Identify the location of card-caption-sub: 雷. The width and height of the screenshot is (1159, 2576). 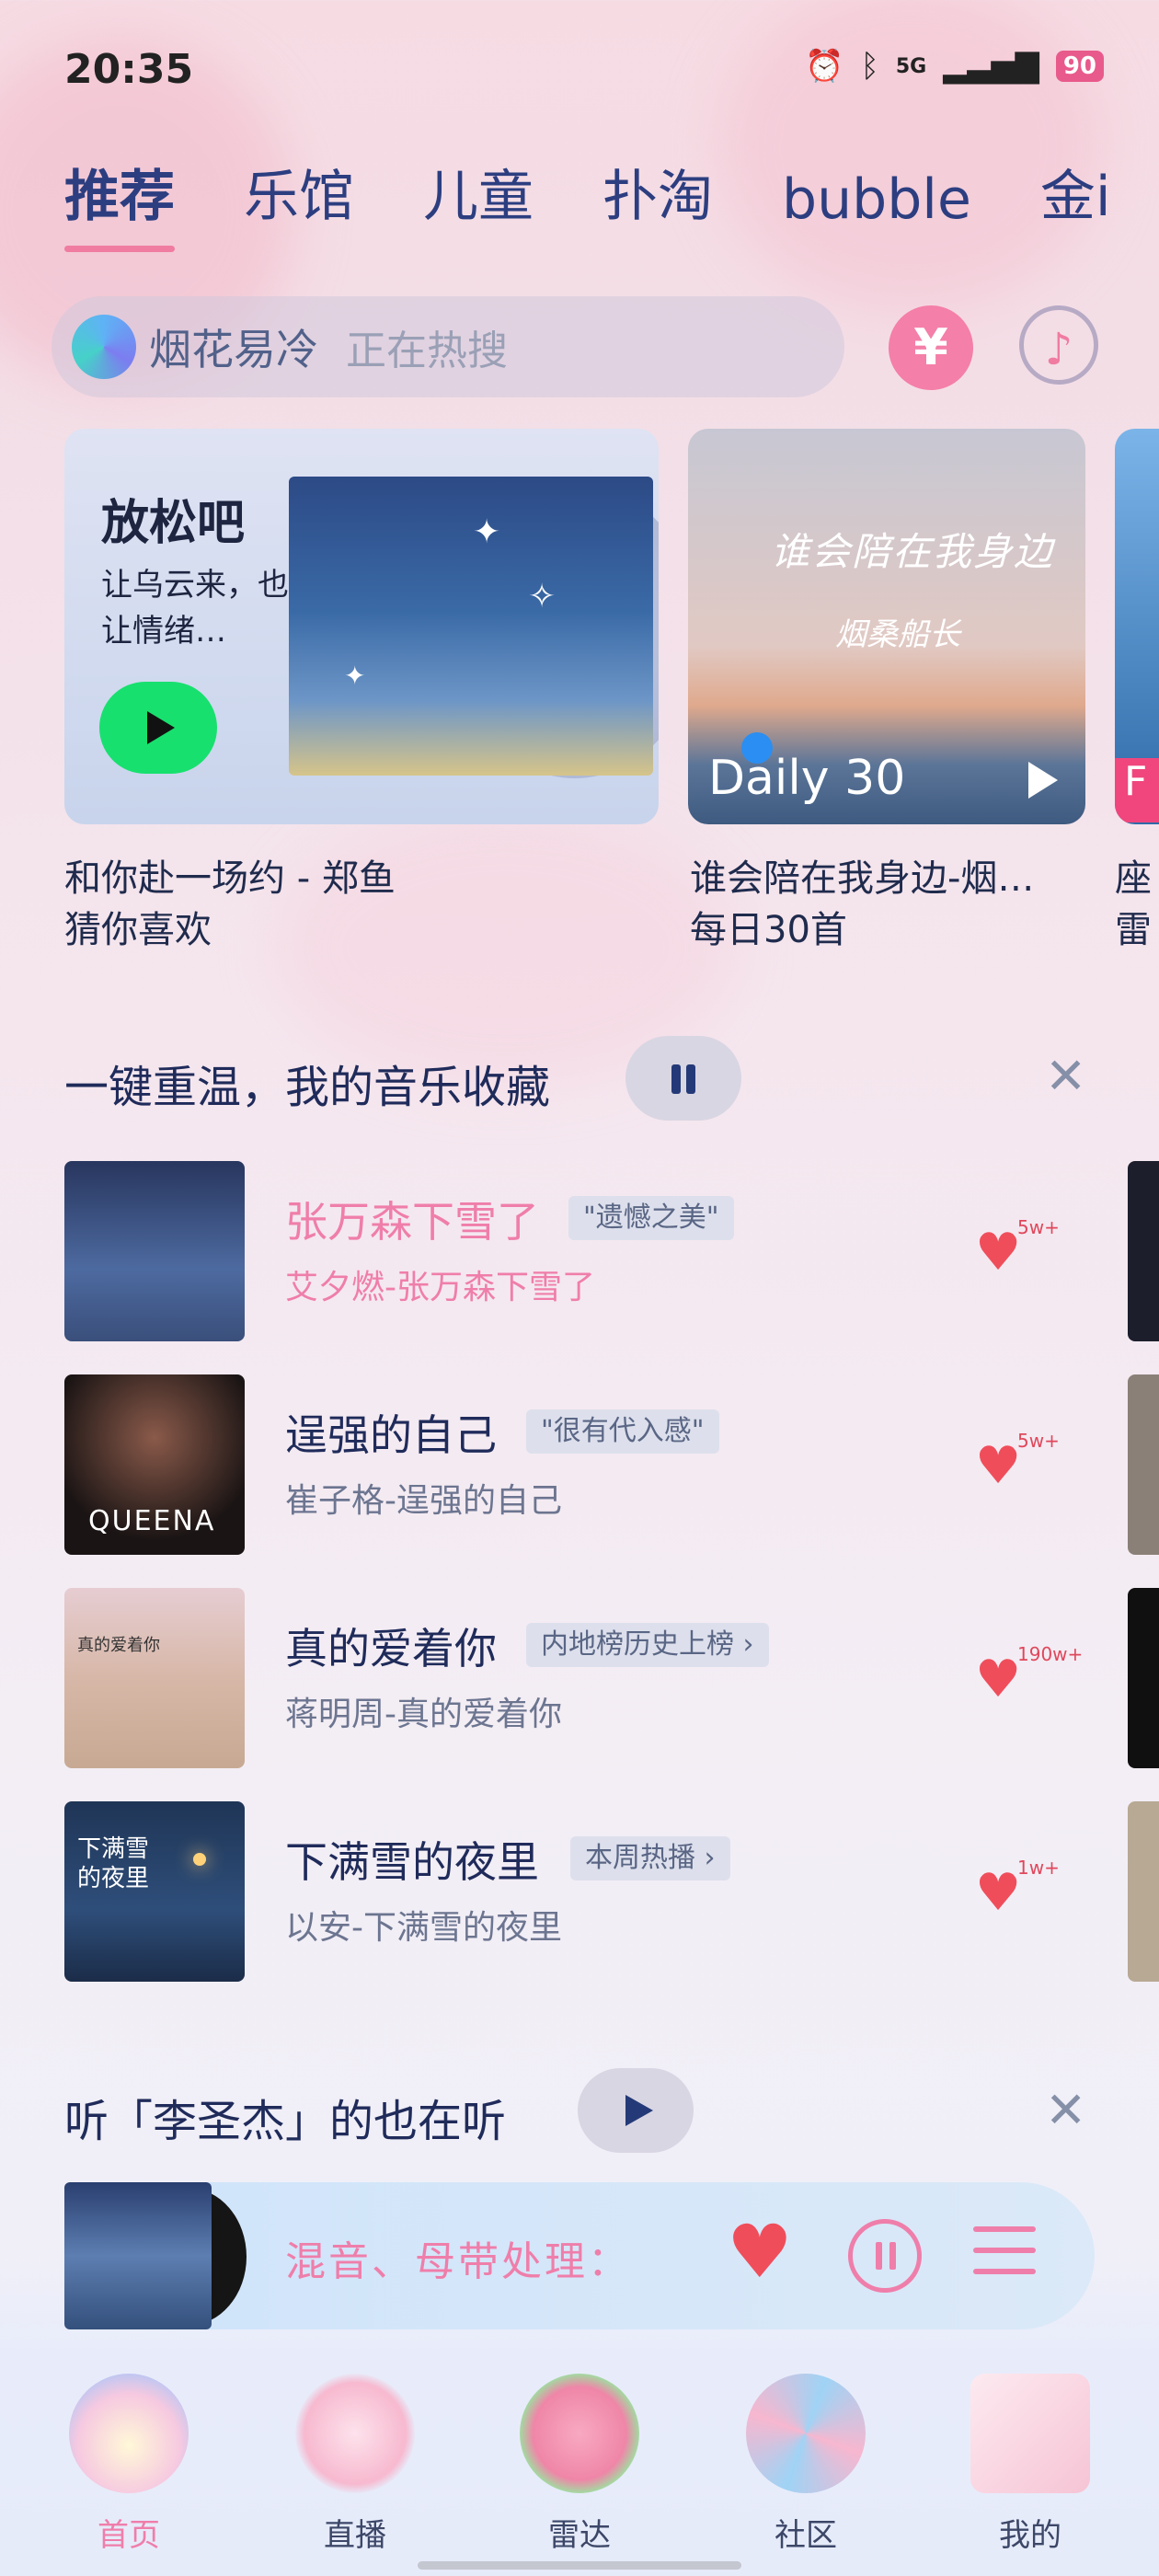
(1133, 930).